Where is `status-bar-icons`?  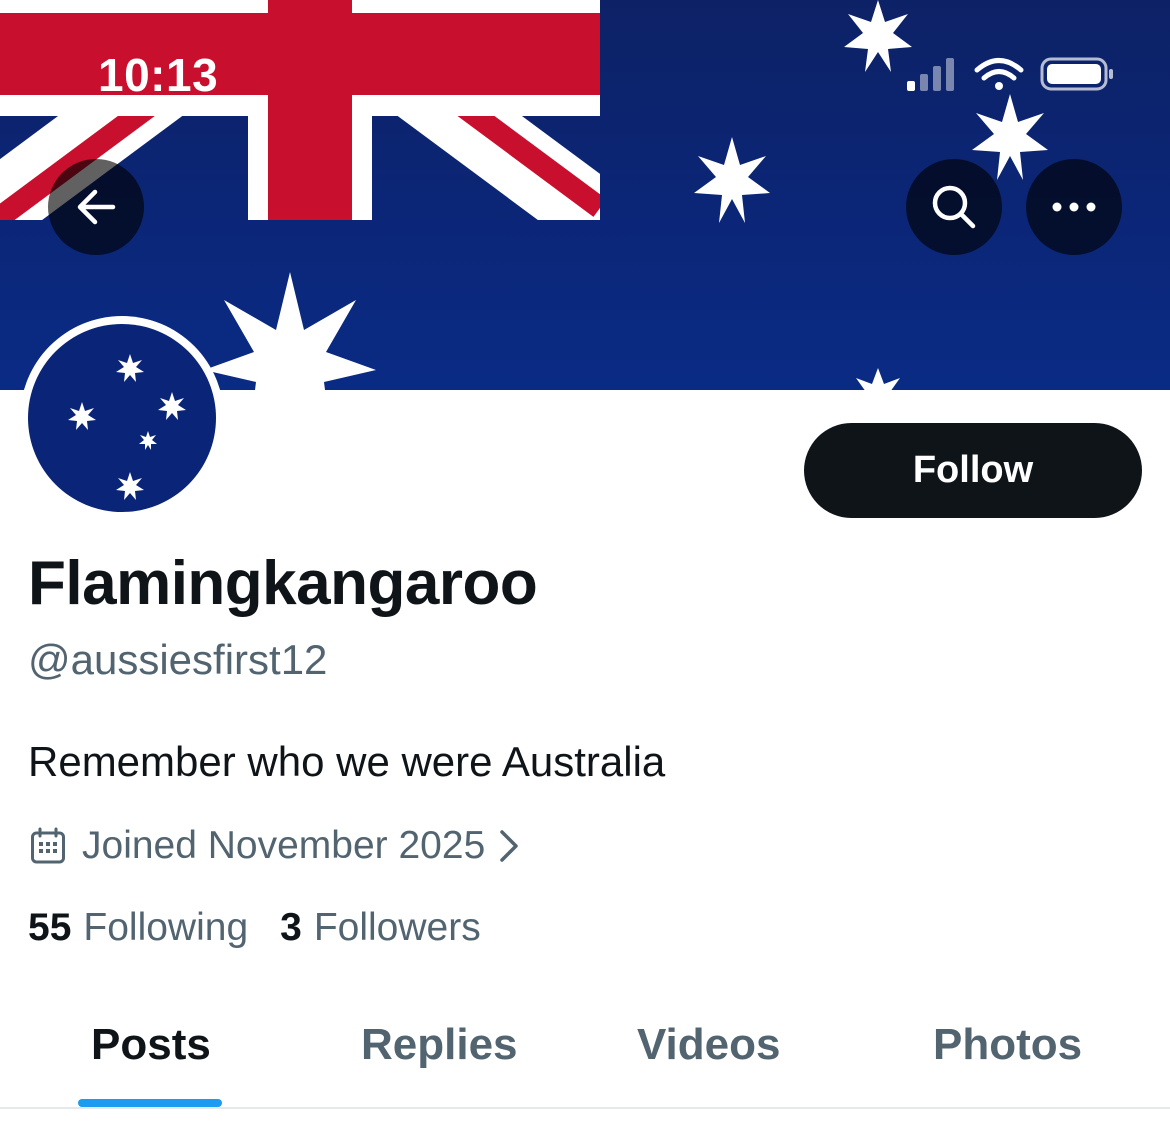
status-bar-icons is located at coordinates (1010, 77).